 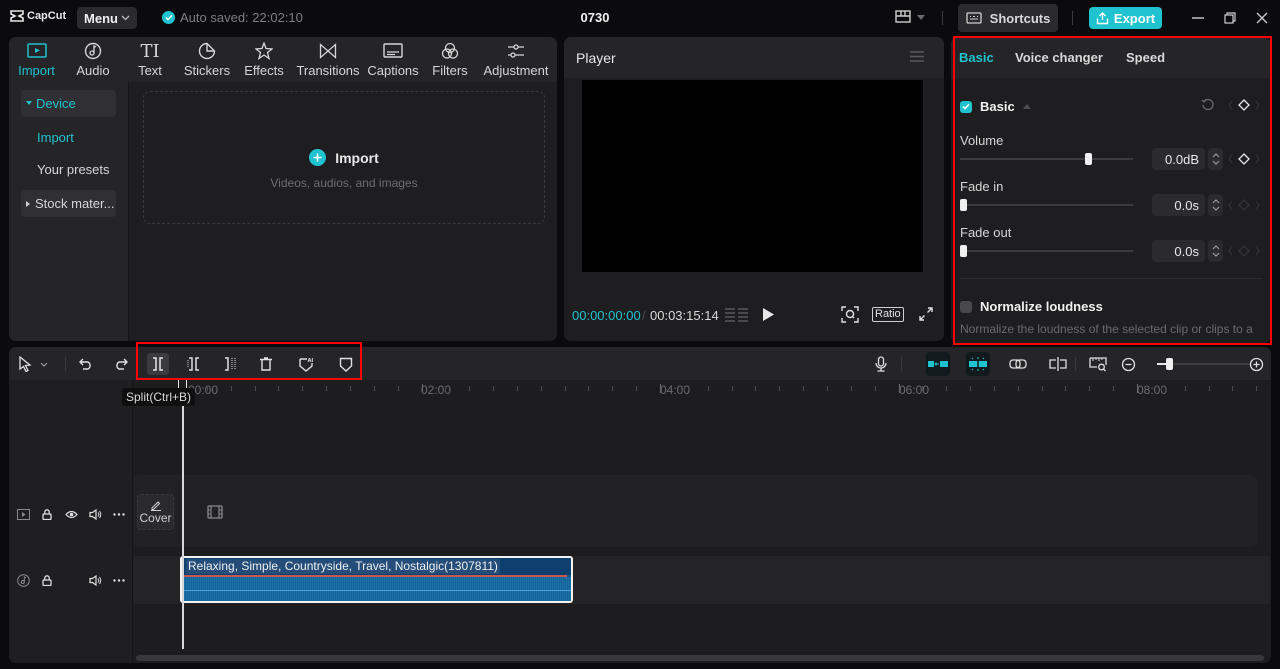 What do you see at coordinates (736, 315) in the screenshot?
I see `timecode-format-button` at bounding box center [736, 315].